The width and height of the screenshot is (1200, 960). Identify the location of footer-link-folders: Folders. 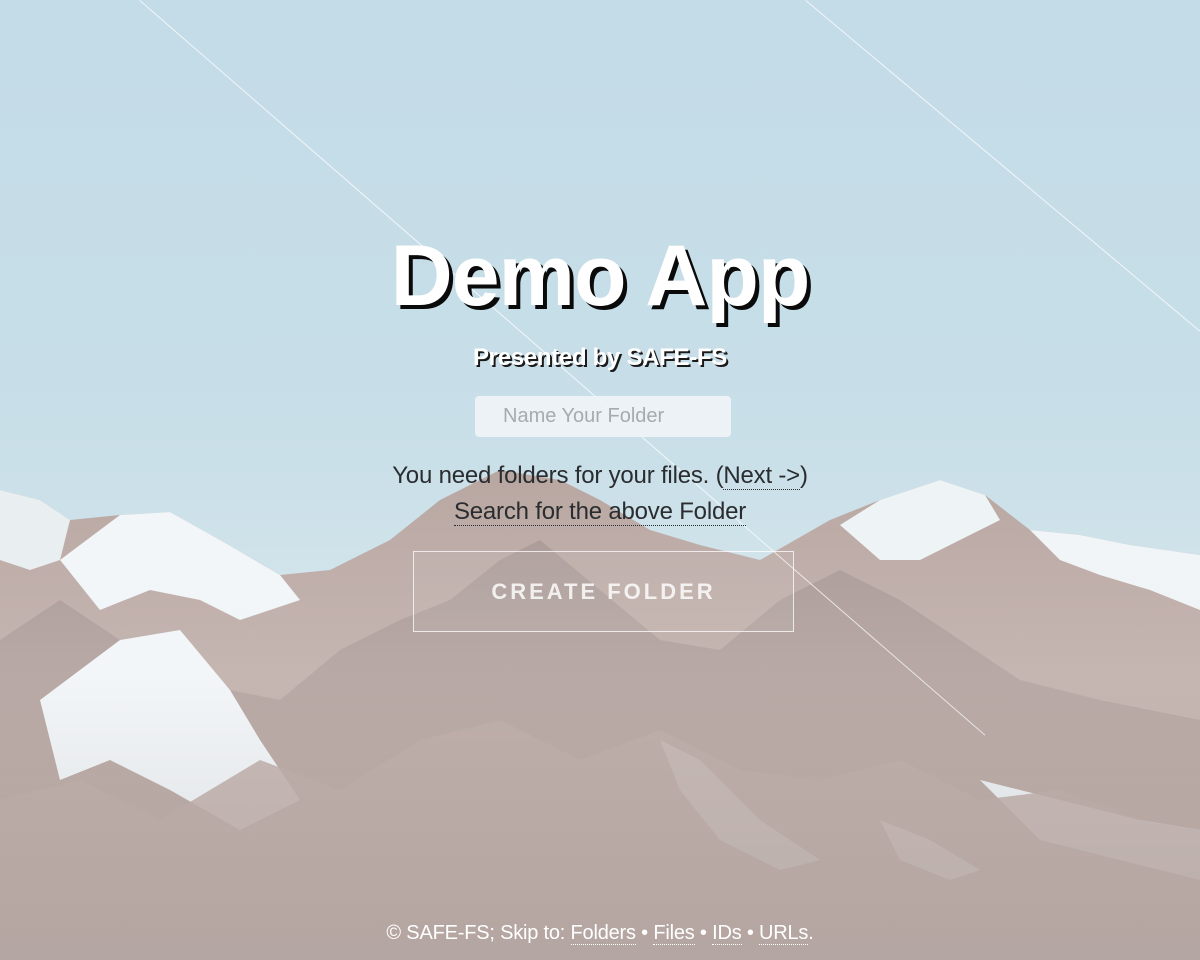
(603, 933).